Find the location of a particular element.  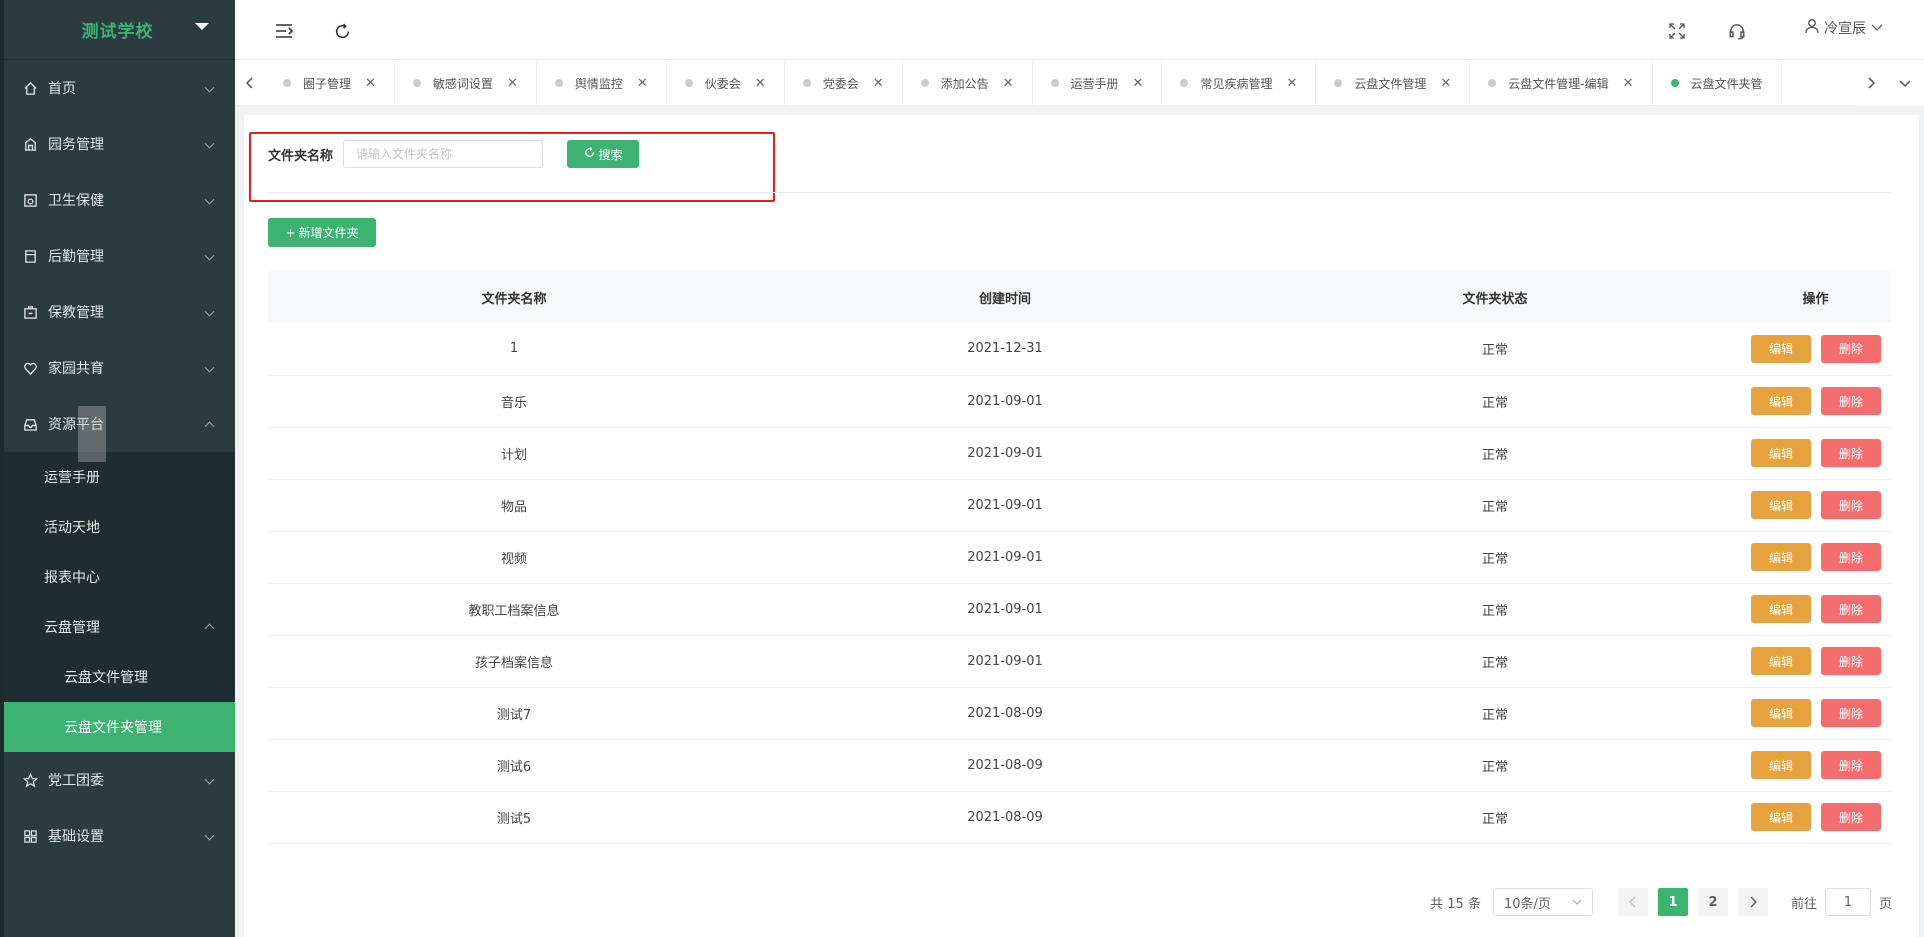

page-size-value: 10条/页 is located at coordinates (1527, 904).